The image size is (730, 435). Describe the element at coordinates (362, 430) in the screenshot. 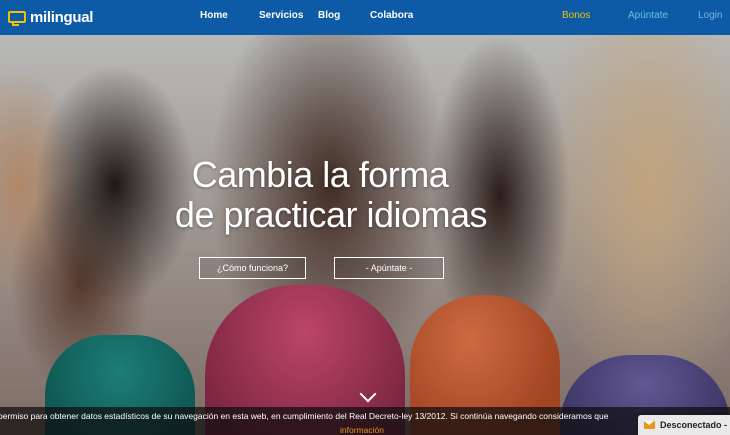

I see `cookie-info-link: información` at that location.